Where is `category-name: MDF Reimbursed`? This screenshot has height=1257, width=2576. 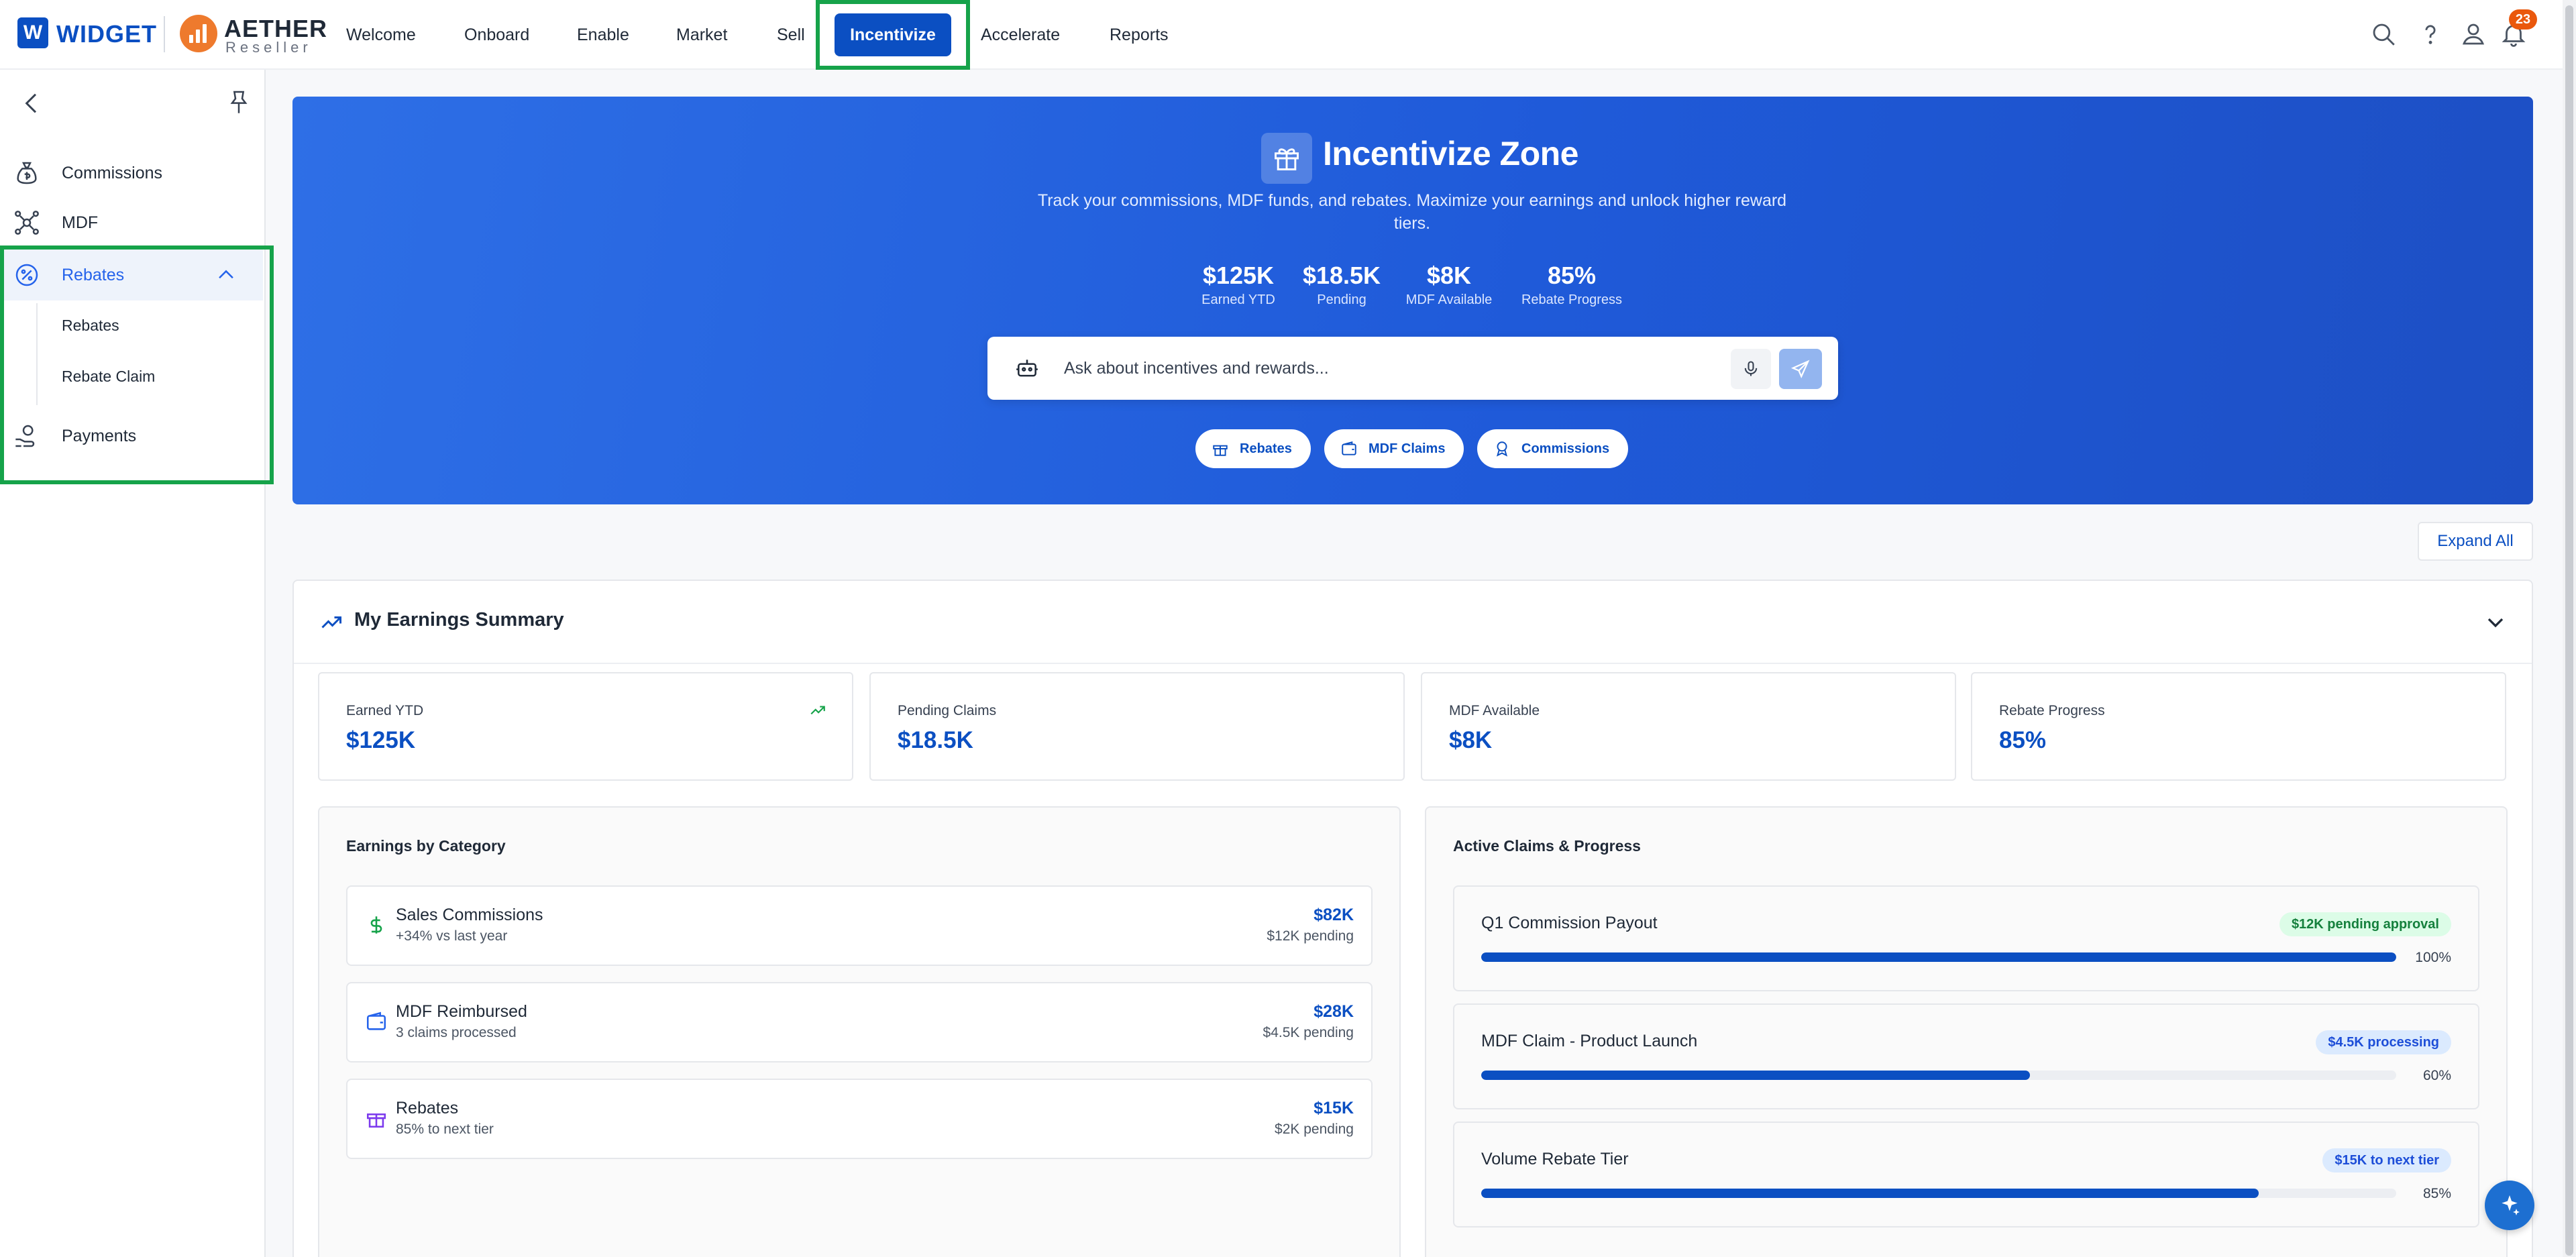
category-name: MDF Reimbursed is located at coordinates (461, 1012).